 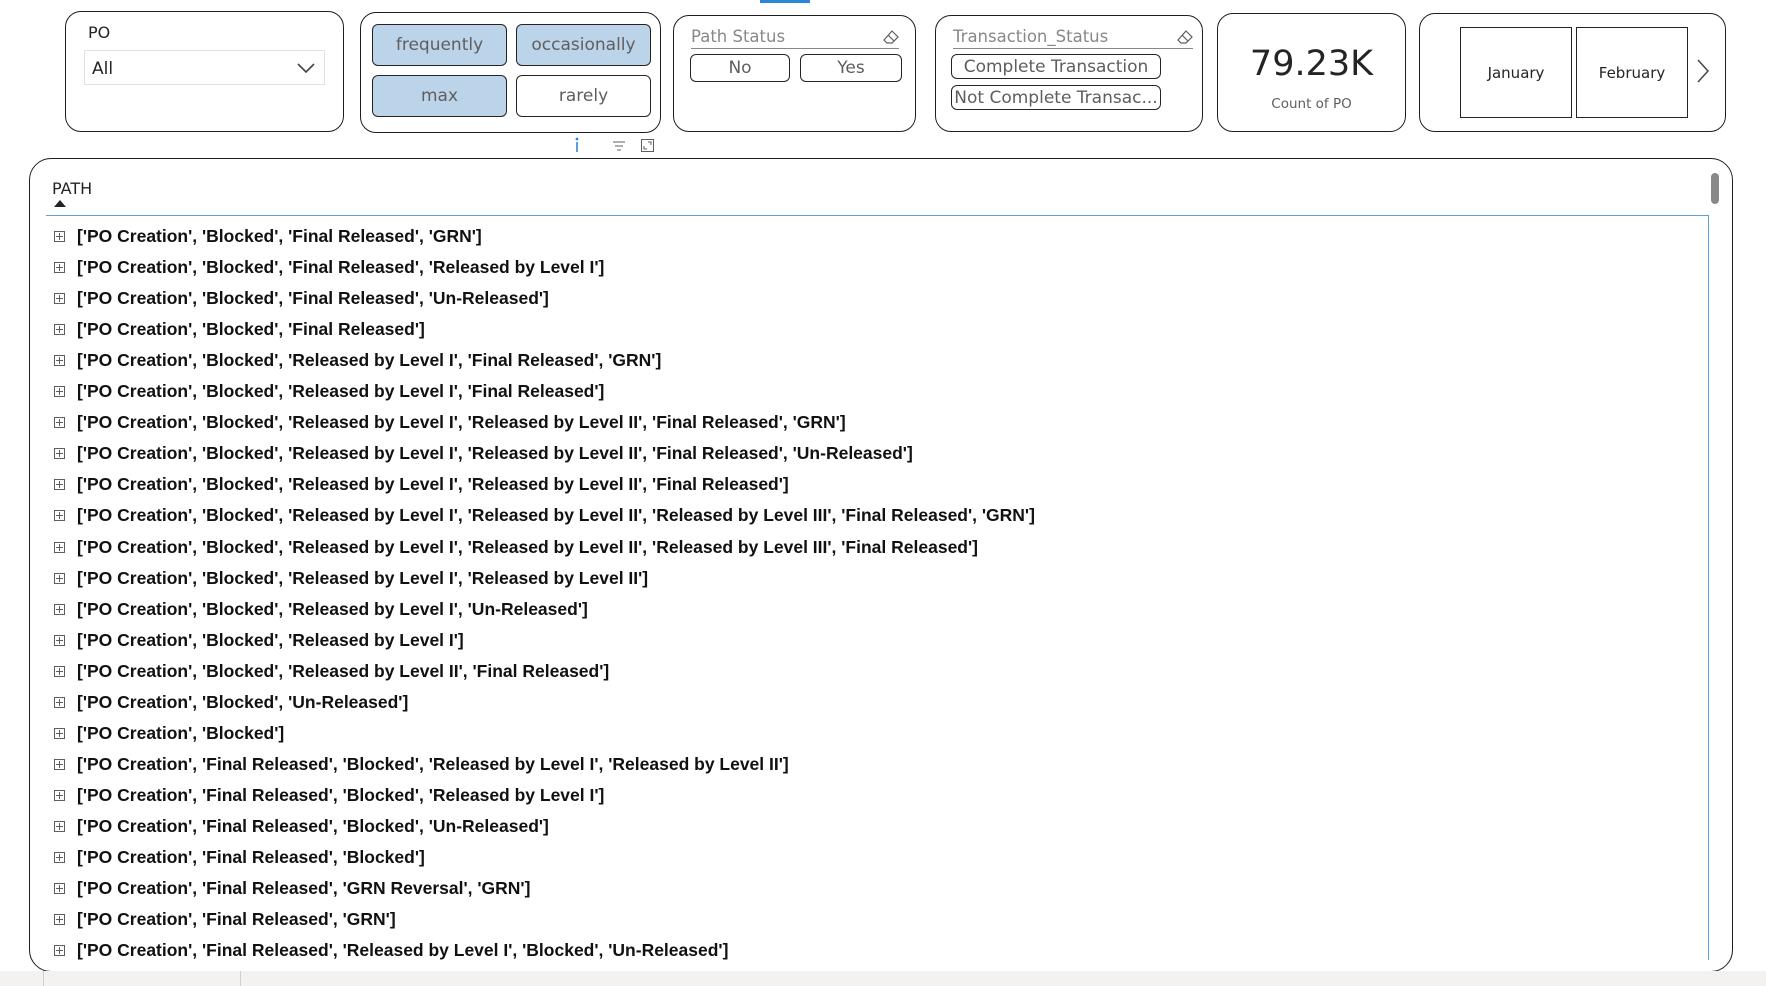 I want to click on path-status-yes-button: Yes, so click(x=851, y=68).